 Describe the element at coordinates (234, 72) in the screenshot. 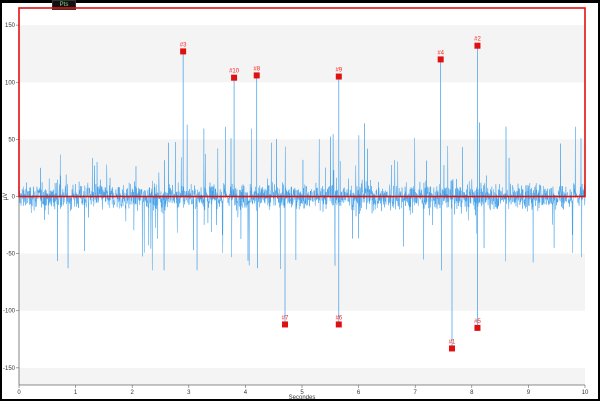

I see `event-marker-label: #10` at that location.